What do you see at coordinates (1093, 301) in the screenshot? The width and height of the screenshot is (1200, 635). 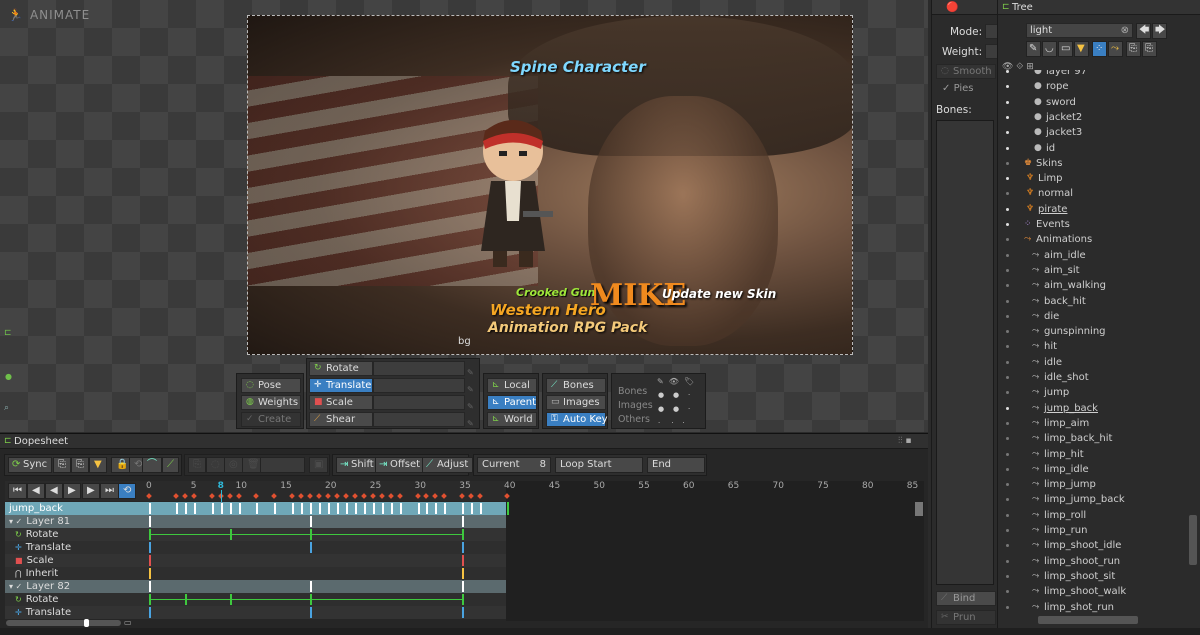 I see `tree-item: ⤳ back_hit` at bounding box center [1093, 301].